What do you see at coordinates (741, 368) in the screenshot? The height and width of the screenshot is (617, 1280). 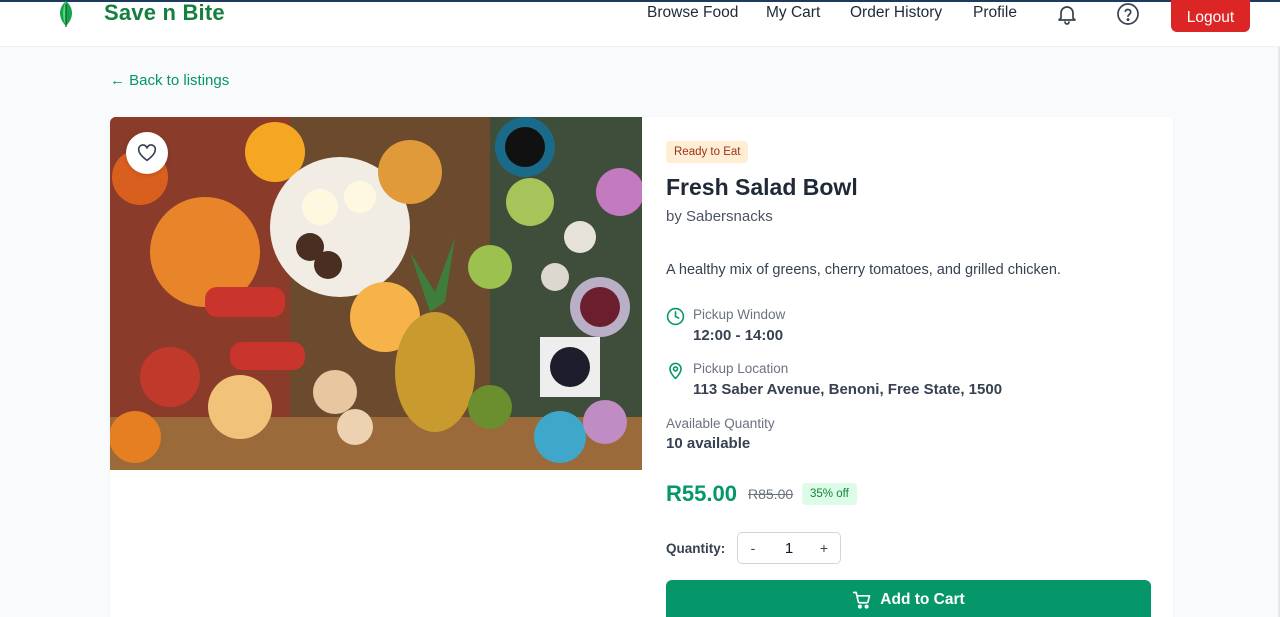 I see `pickup-location-label: Pickup Location` at bounding box center [741, 368].